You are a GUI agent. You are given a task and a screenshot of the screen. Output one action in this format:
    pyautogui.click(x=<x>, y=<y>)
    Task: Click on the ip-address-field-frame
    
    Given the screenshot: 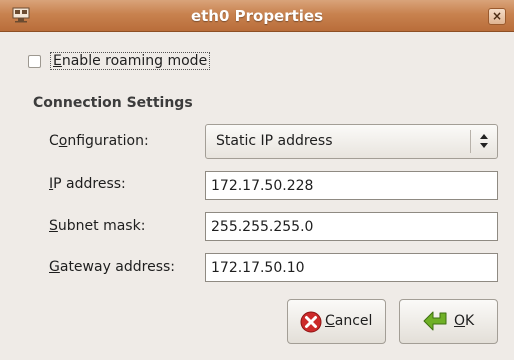 What is the action you would take?
    pyautogui.click(x=351, y=185)
    